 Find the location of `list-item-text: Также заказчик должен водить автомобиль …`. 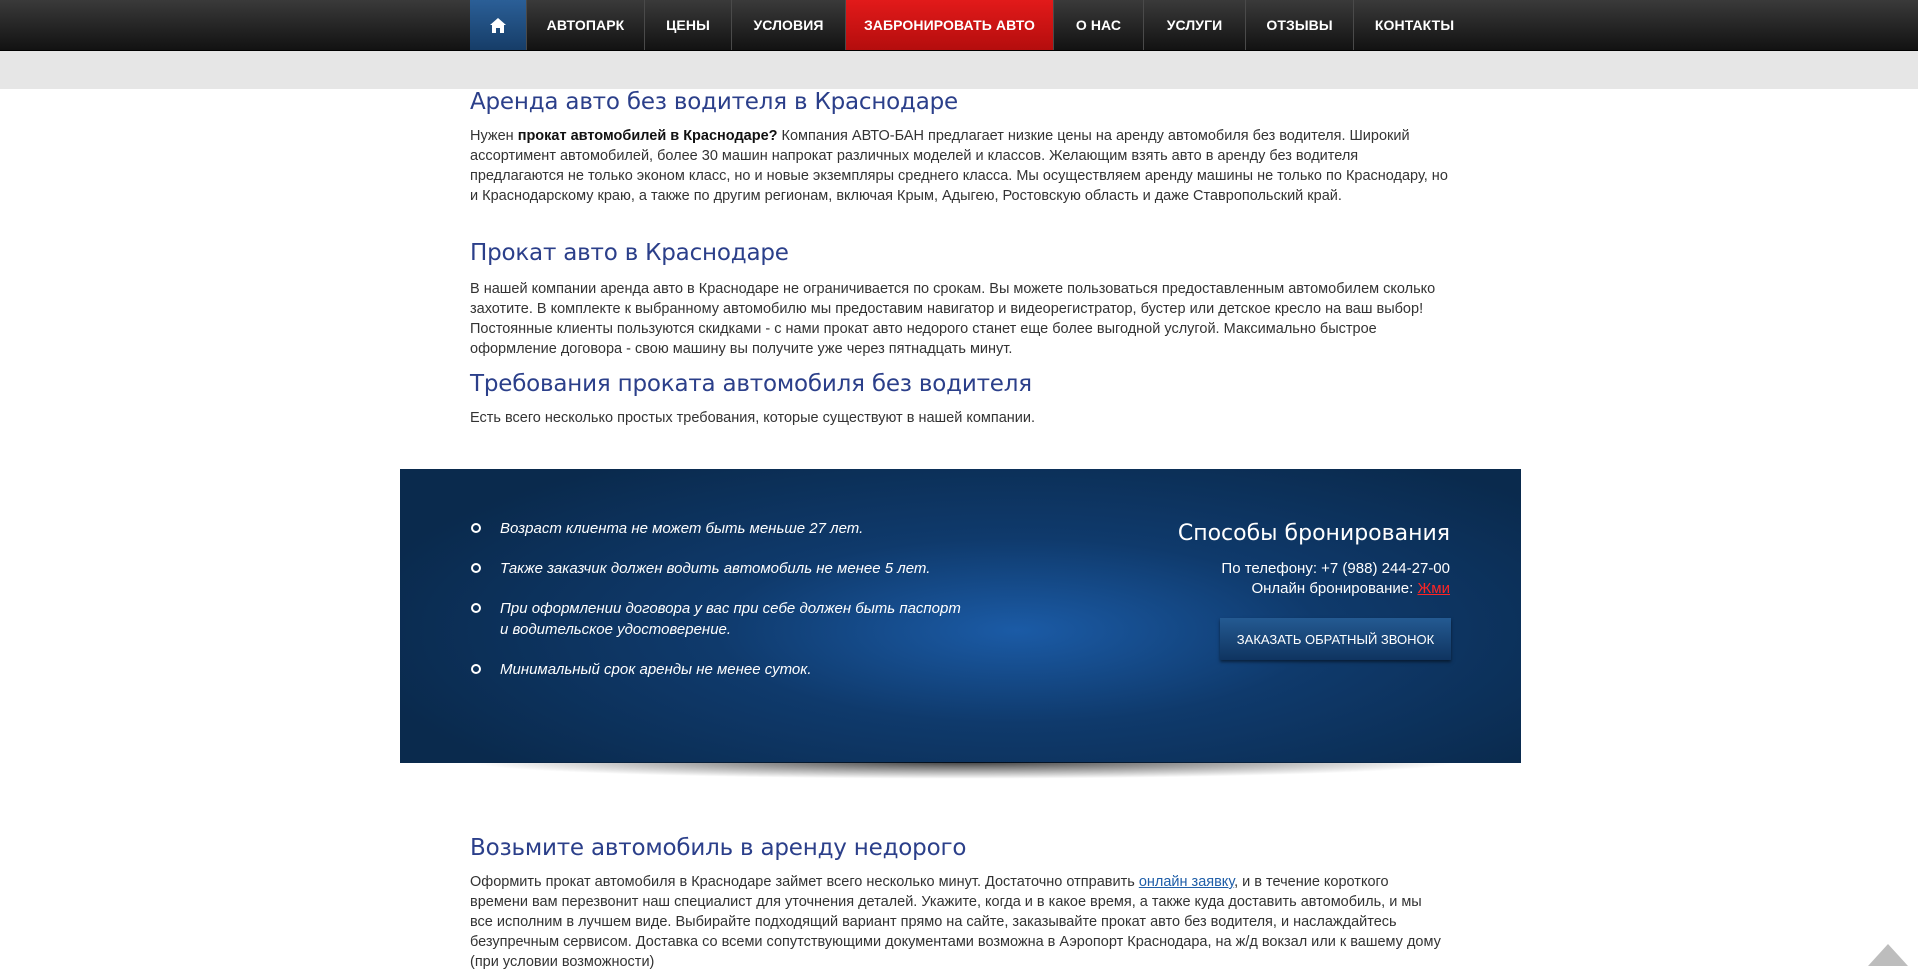

list-item-text: Также заказчик должен водить автомобиль … is located at coordinates (715, 568).